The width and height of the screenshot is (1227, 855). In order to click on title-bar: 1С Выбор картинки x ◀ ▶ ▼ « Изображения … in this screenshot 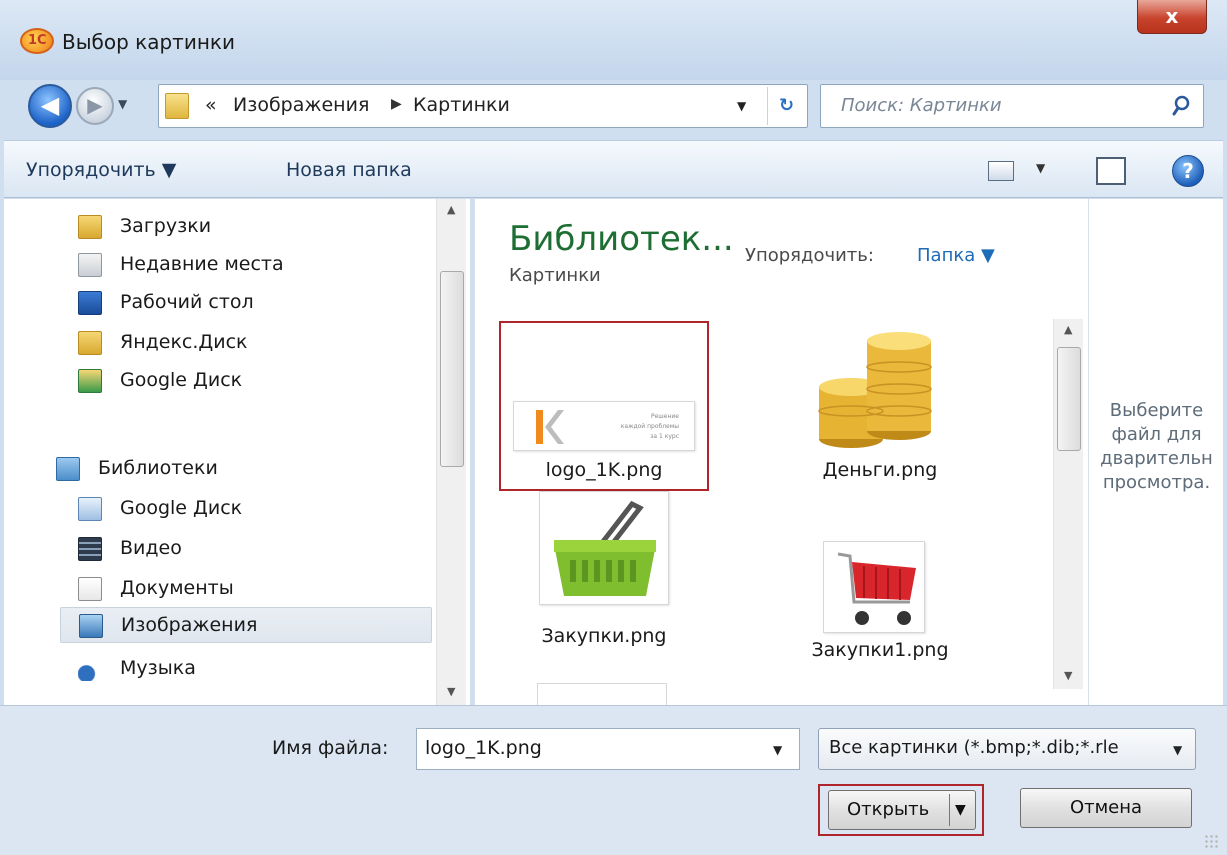, I will do `click(613, 64)`.